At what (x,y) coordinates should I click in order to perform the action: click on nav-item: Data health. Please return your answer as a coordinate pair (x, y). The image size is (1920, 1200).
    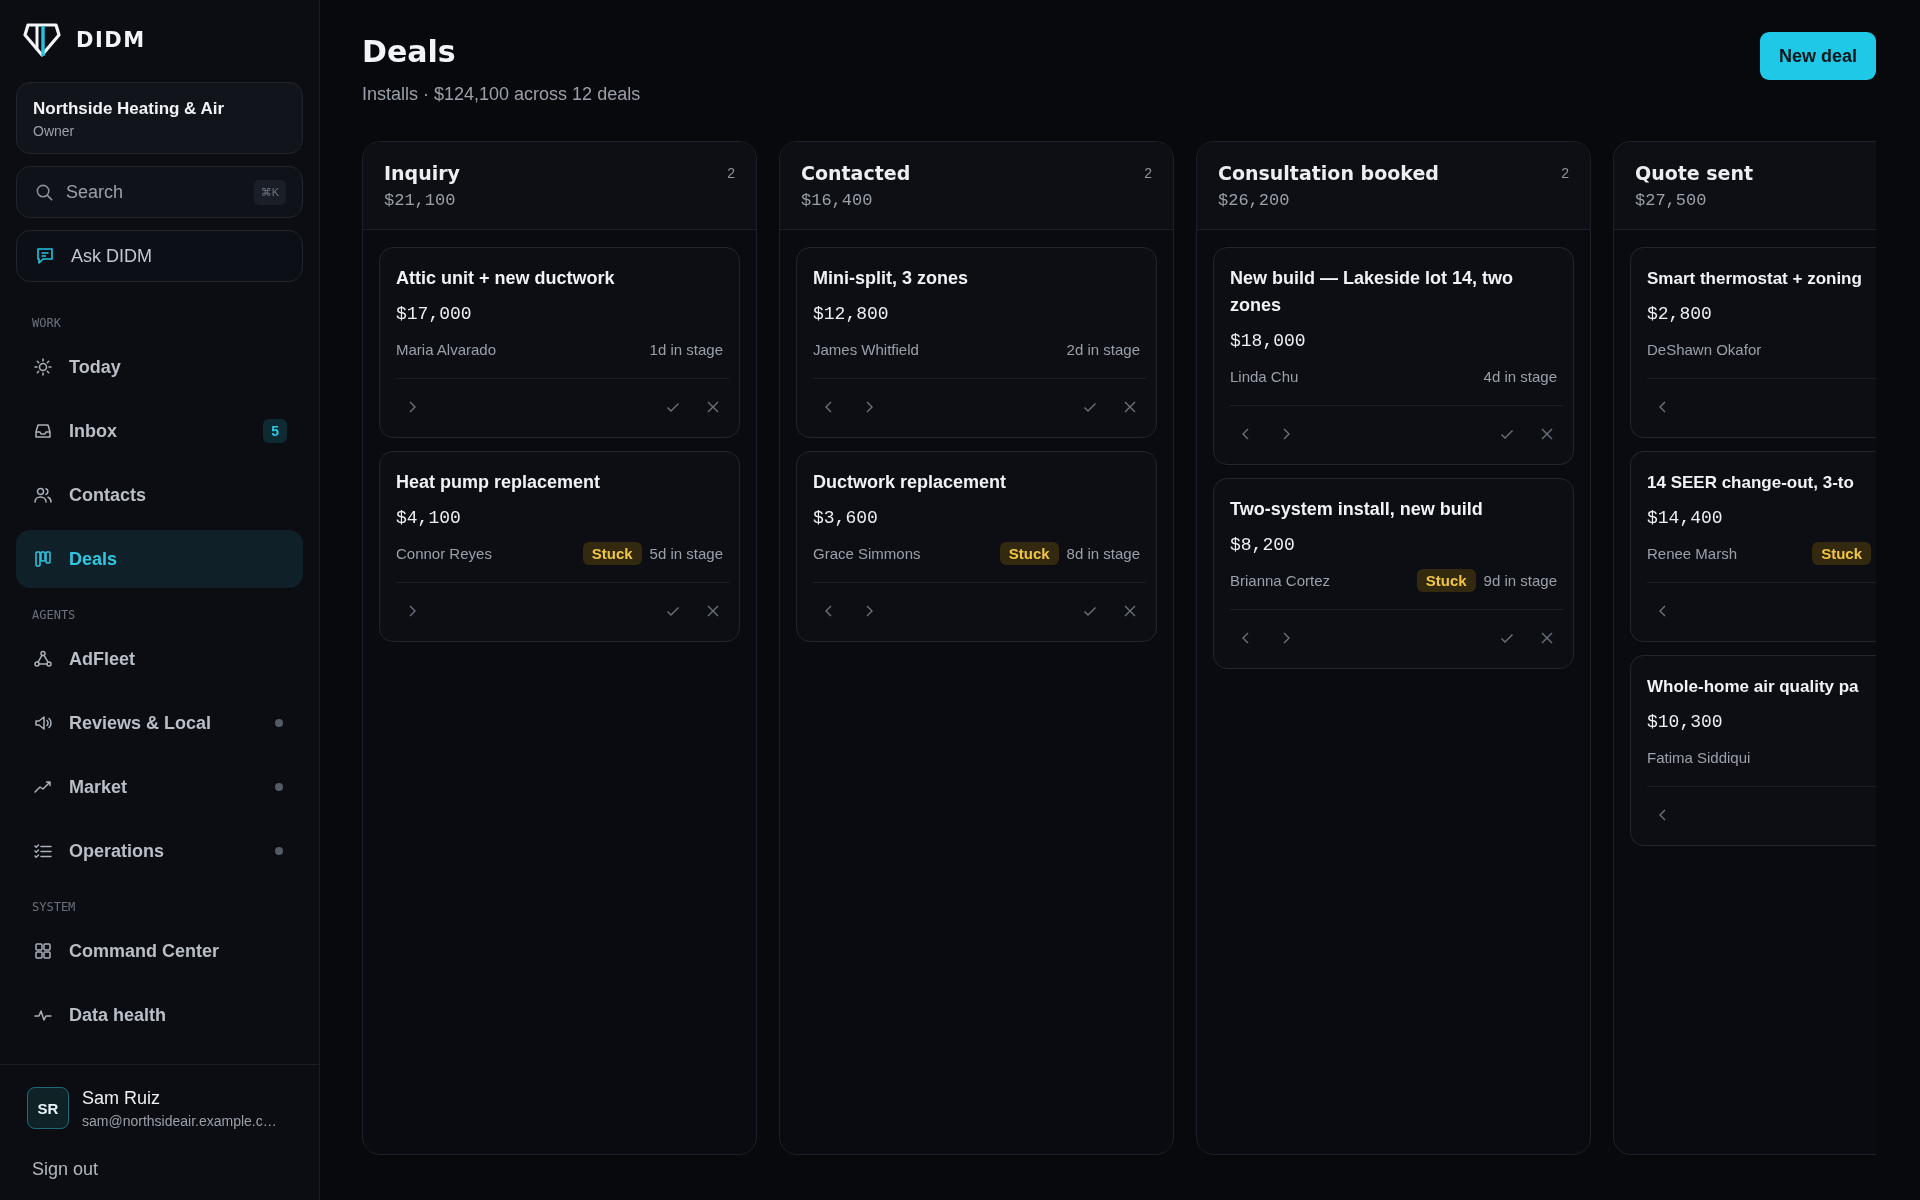
    Looking at the image, I should click on (159, 1015).